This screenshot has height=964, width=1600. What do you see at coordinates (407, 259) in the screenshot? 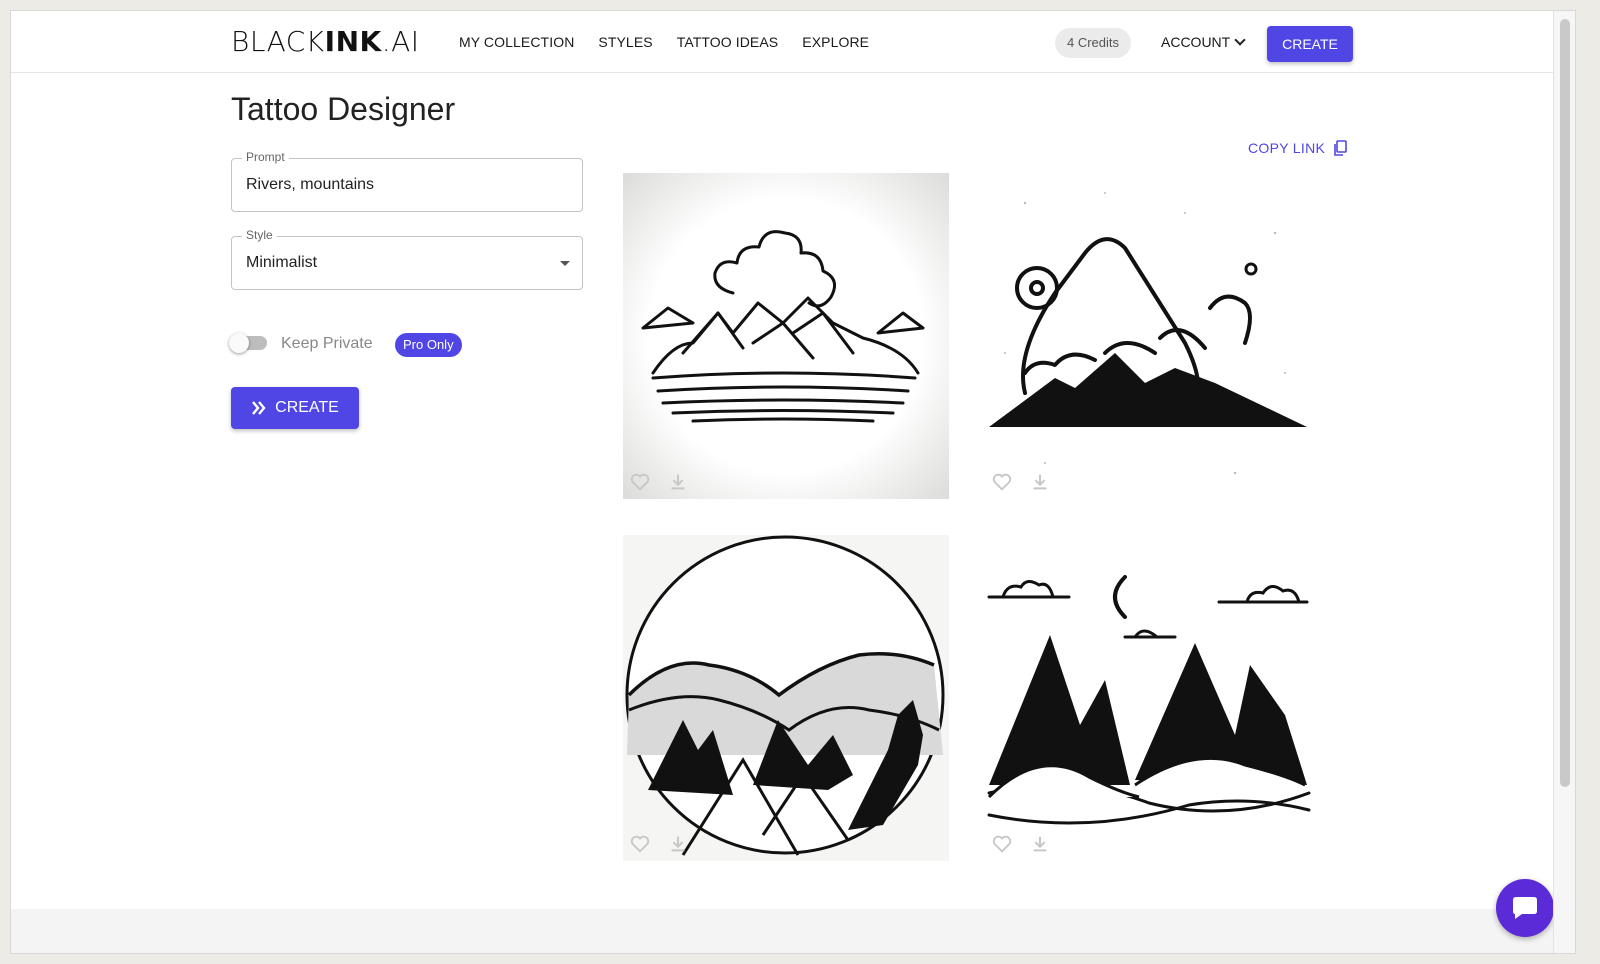
I see `style-select: Style Minimalist` at bounding box center [407, 259].